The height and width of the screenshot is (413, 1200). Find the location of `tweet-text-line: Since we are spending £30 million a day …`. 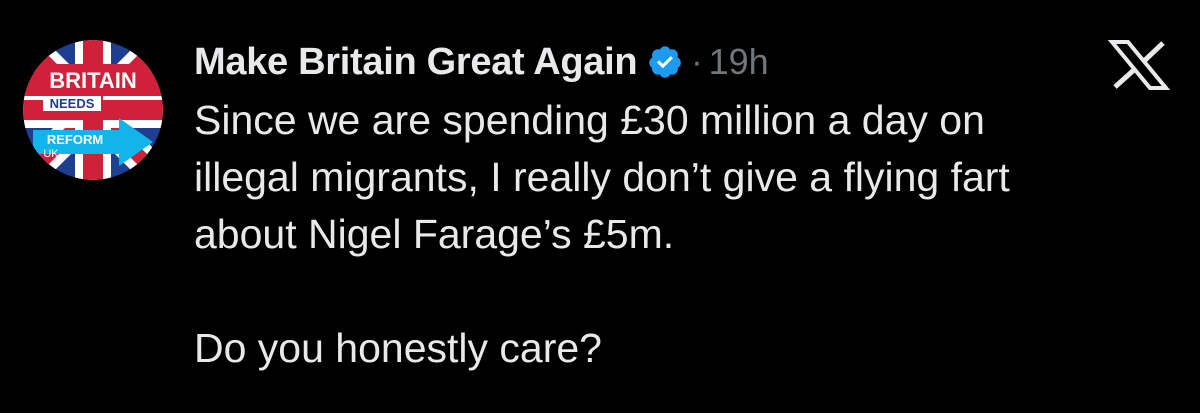

tweet-text-line: Since we are spending £30 million a day … is located at coordinates (589, 120).